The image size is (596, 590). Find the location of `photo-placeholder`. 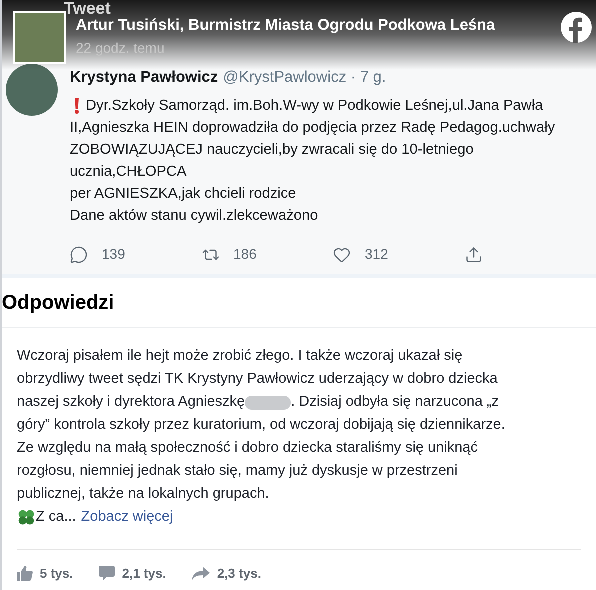

photo-placeholder is located at coordinates (39, 37).